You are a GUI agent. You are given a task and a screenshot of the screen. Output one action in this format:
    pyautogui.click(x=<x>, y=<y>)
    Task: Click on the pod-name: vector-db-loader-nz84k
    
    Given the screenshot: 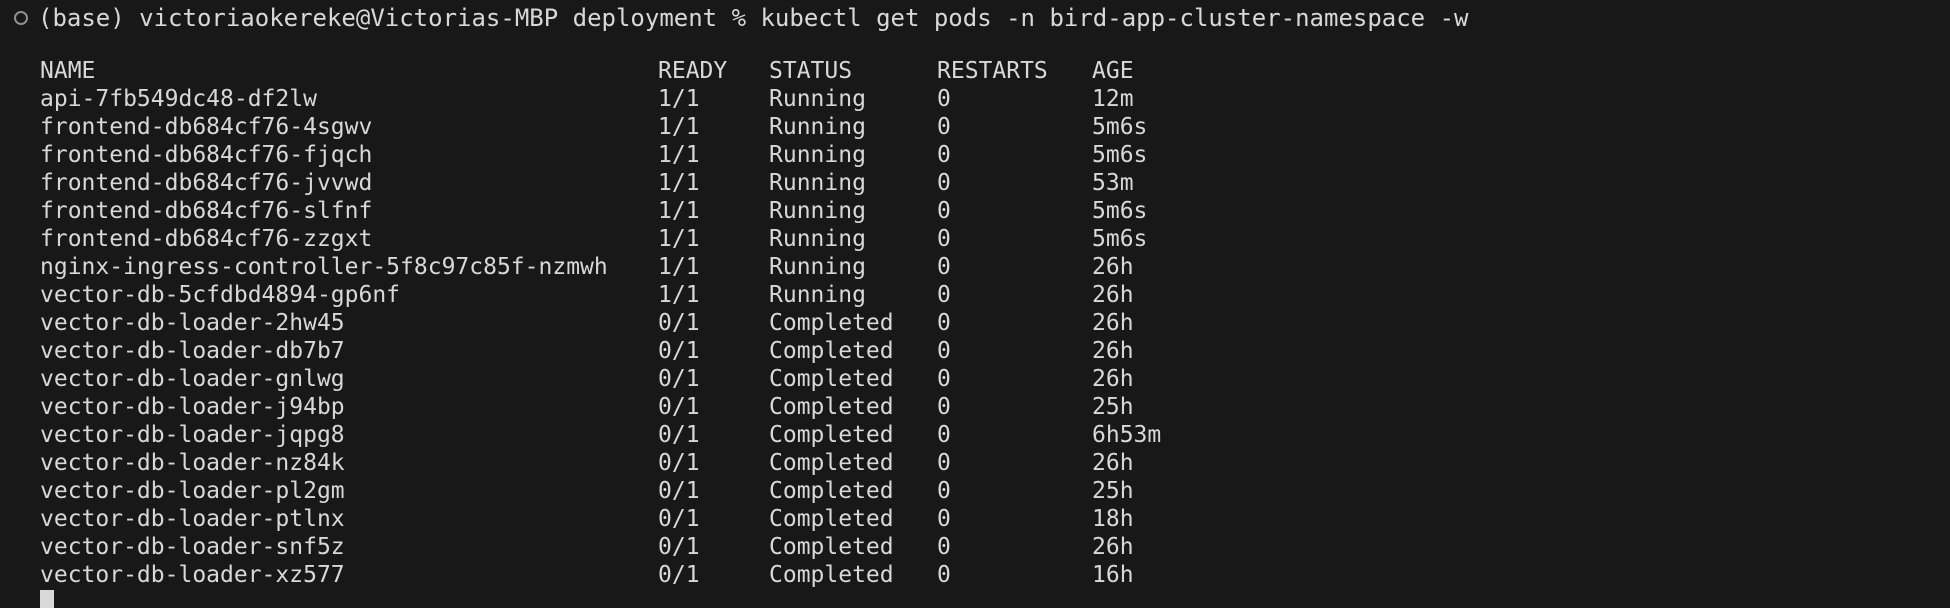 What is the action you would take?
    pyautogui.click(x=192, y=463)
    